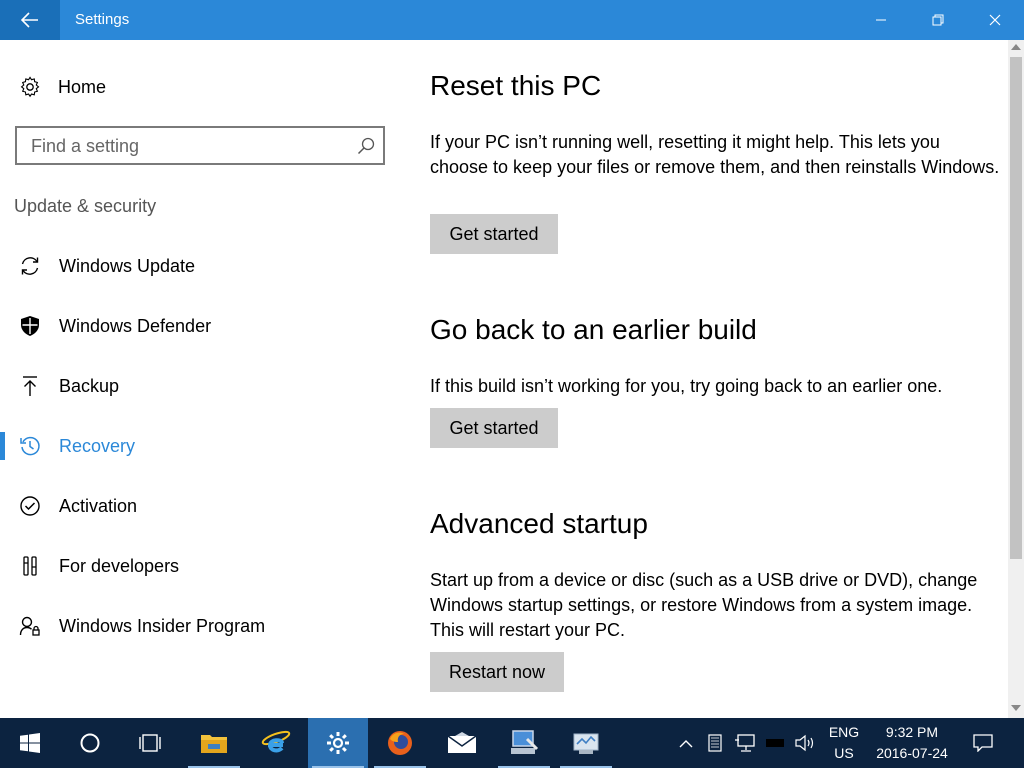 The image size is (1024, 768). I want to click on minimize-icon, so click(881, 20).